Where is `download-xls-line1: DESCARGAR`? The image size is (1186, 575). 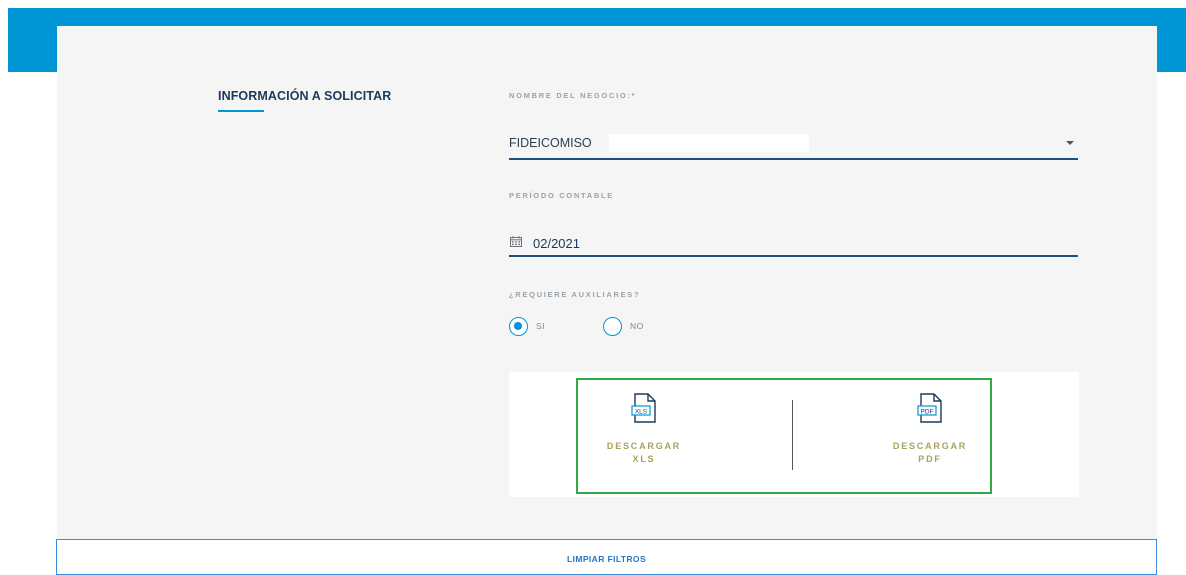
download-xls-line1: DESCARGAR is located at coordinates (644, 446).